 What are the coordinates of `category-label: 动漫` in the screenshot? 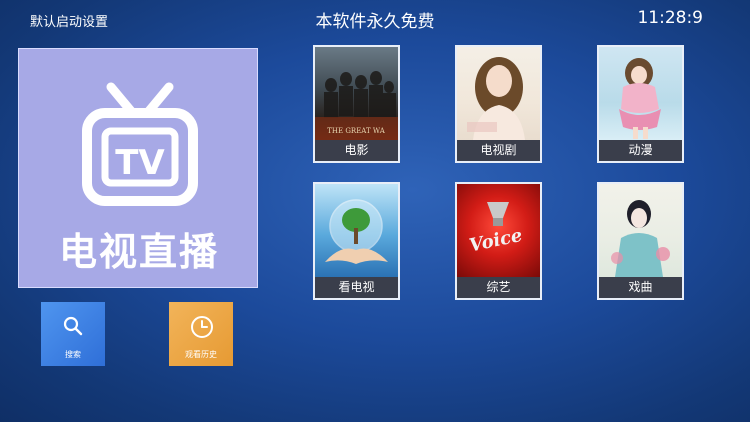 It's located at (640, 150).